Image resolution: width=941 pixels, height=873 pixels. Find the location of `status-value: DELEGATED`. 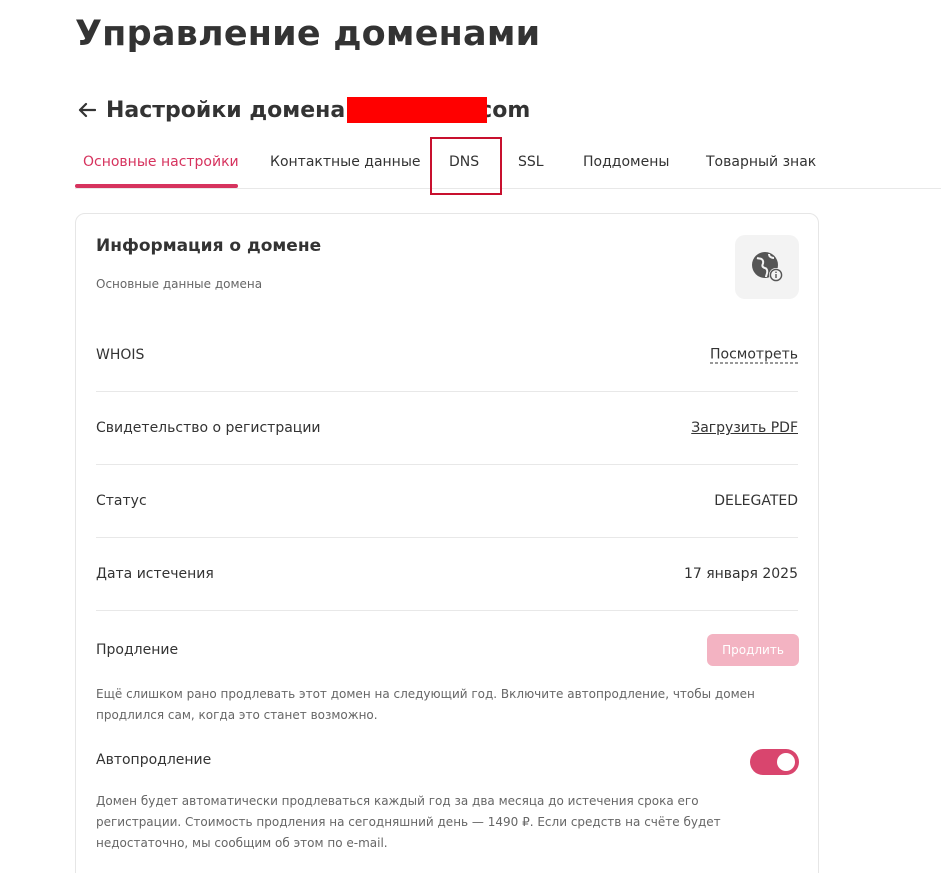

status-value: DELEGATED is located at coordinates (756, 501).